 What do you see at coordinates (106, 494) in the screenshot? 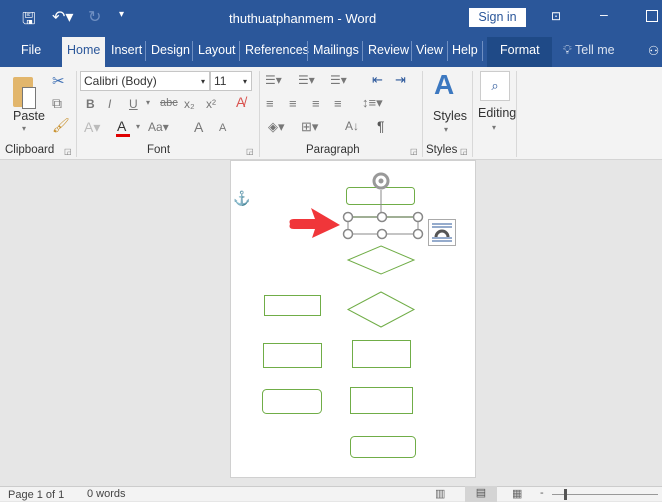
I see `word-count: 0 words` at bounding box center [106, 494].